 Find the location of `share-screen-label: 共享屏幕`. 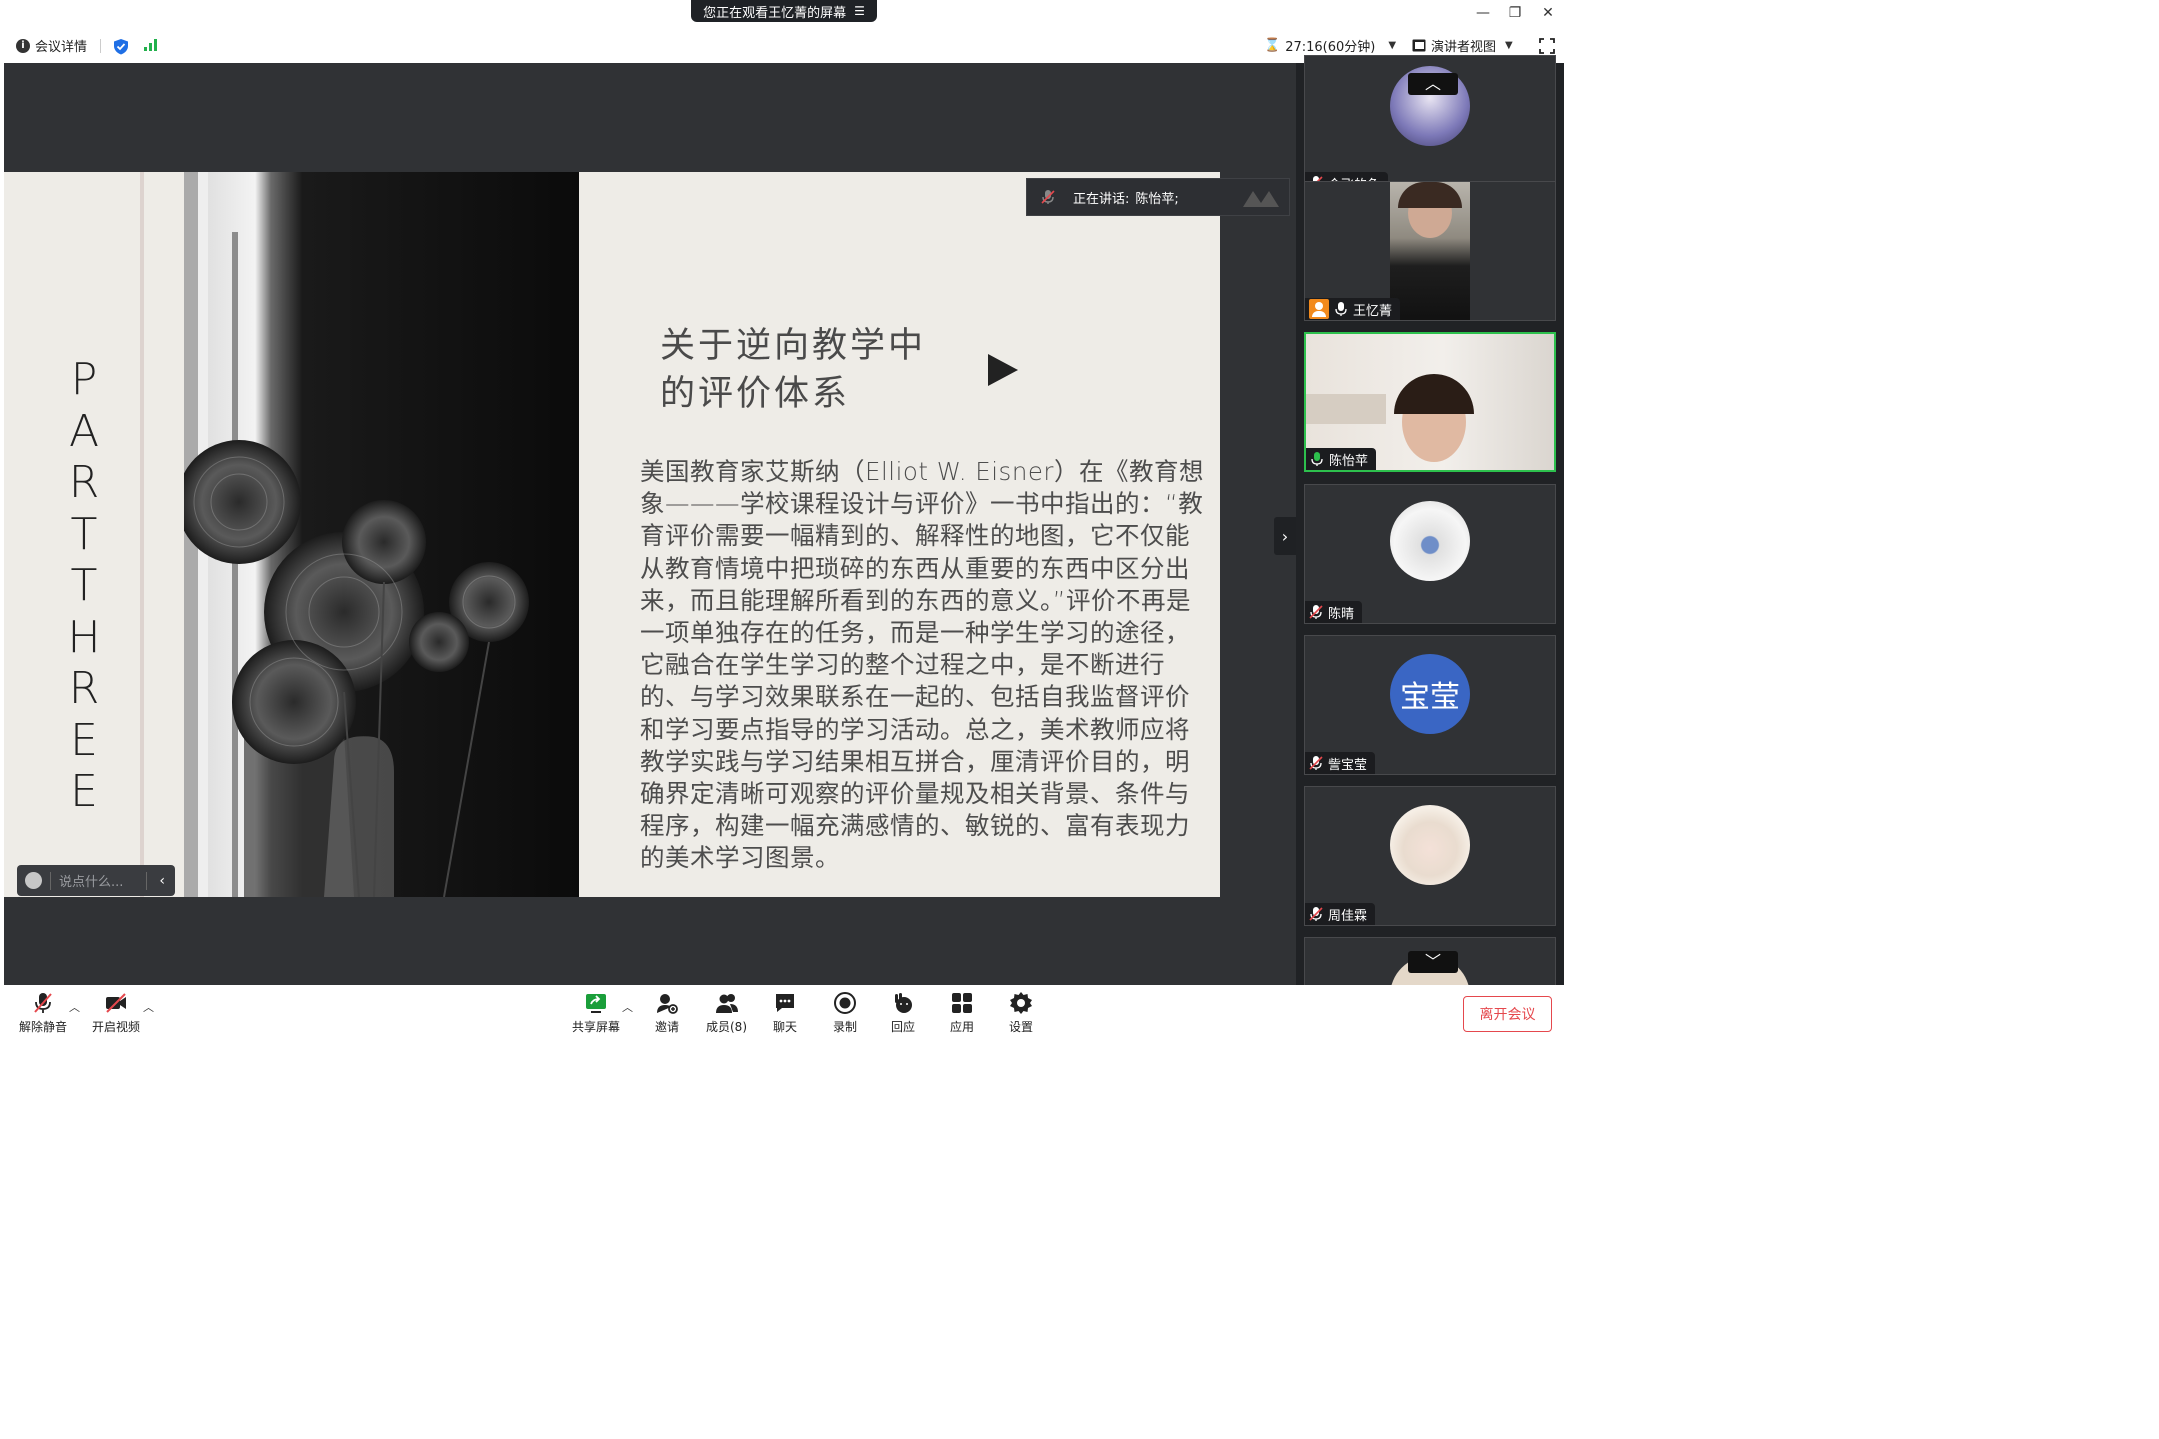

share-screen-label: 共享屏幕 is located at coordinates (596, 1027).